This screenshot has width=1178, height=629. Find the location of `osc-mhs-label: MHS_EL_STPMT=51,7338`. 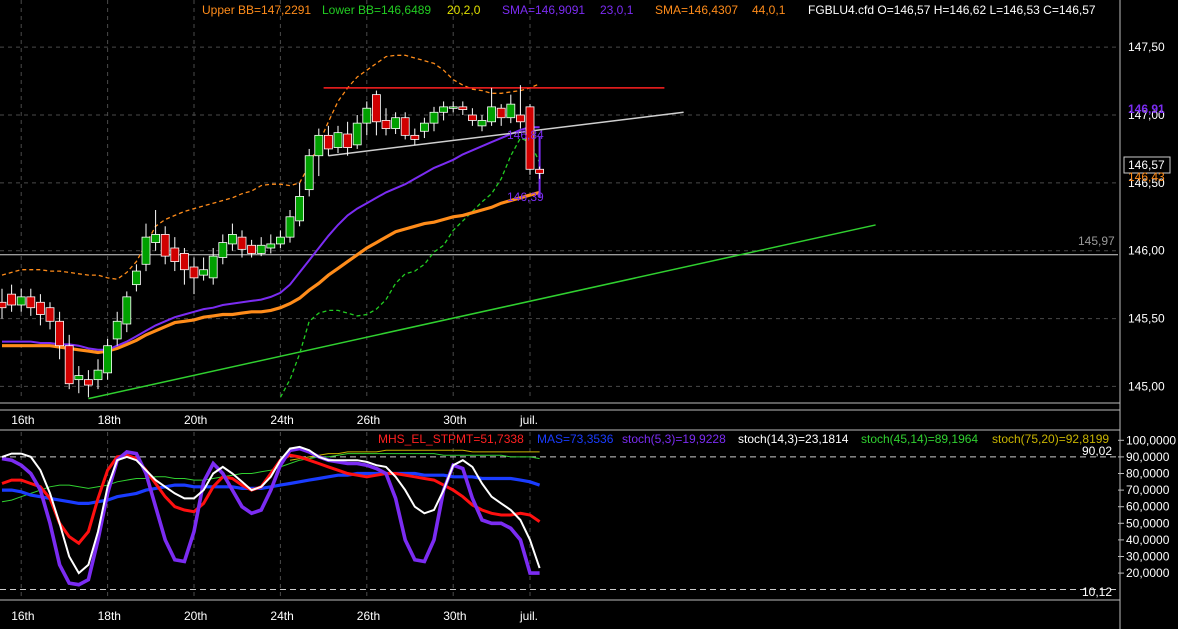

osc-mhs-label: MHS_EL_STPMT=51,7338 is located at coordinates (451, 439).